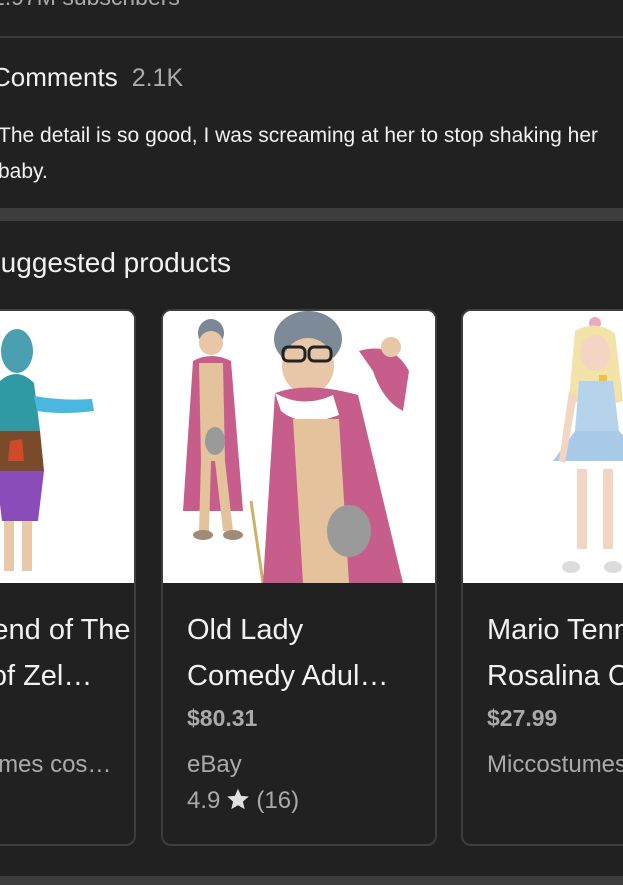 The height and width of the screenshot is (885, 623). What do you see at coordinates (24, 171) in the screenshot?
I see `top-comment-line: baby.` at bounding box center [24, 171].